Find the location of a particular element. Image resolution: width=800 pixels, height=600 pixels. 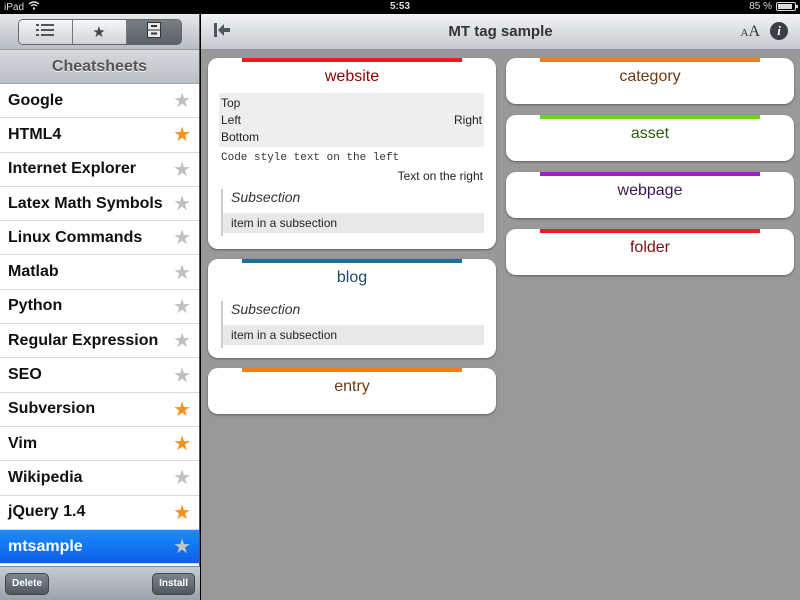

card-category: category is located at coordinates (650, 81).